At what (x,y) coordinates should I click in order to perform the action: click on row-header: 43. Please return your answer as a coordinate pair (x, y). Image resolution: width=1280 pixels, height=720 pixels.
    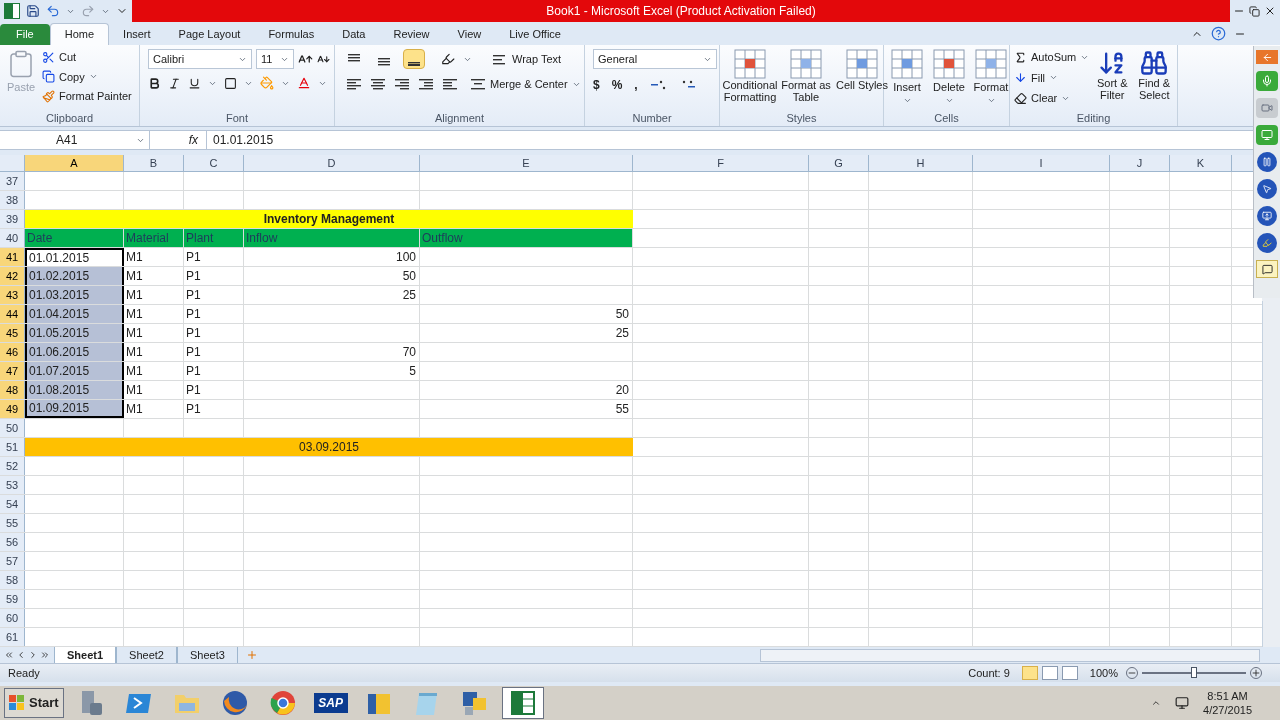
    Looking at the image, I should click on (12, 295).